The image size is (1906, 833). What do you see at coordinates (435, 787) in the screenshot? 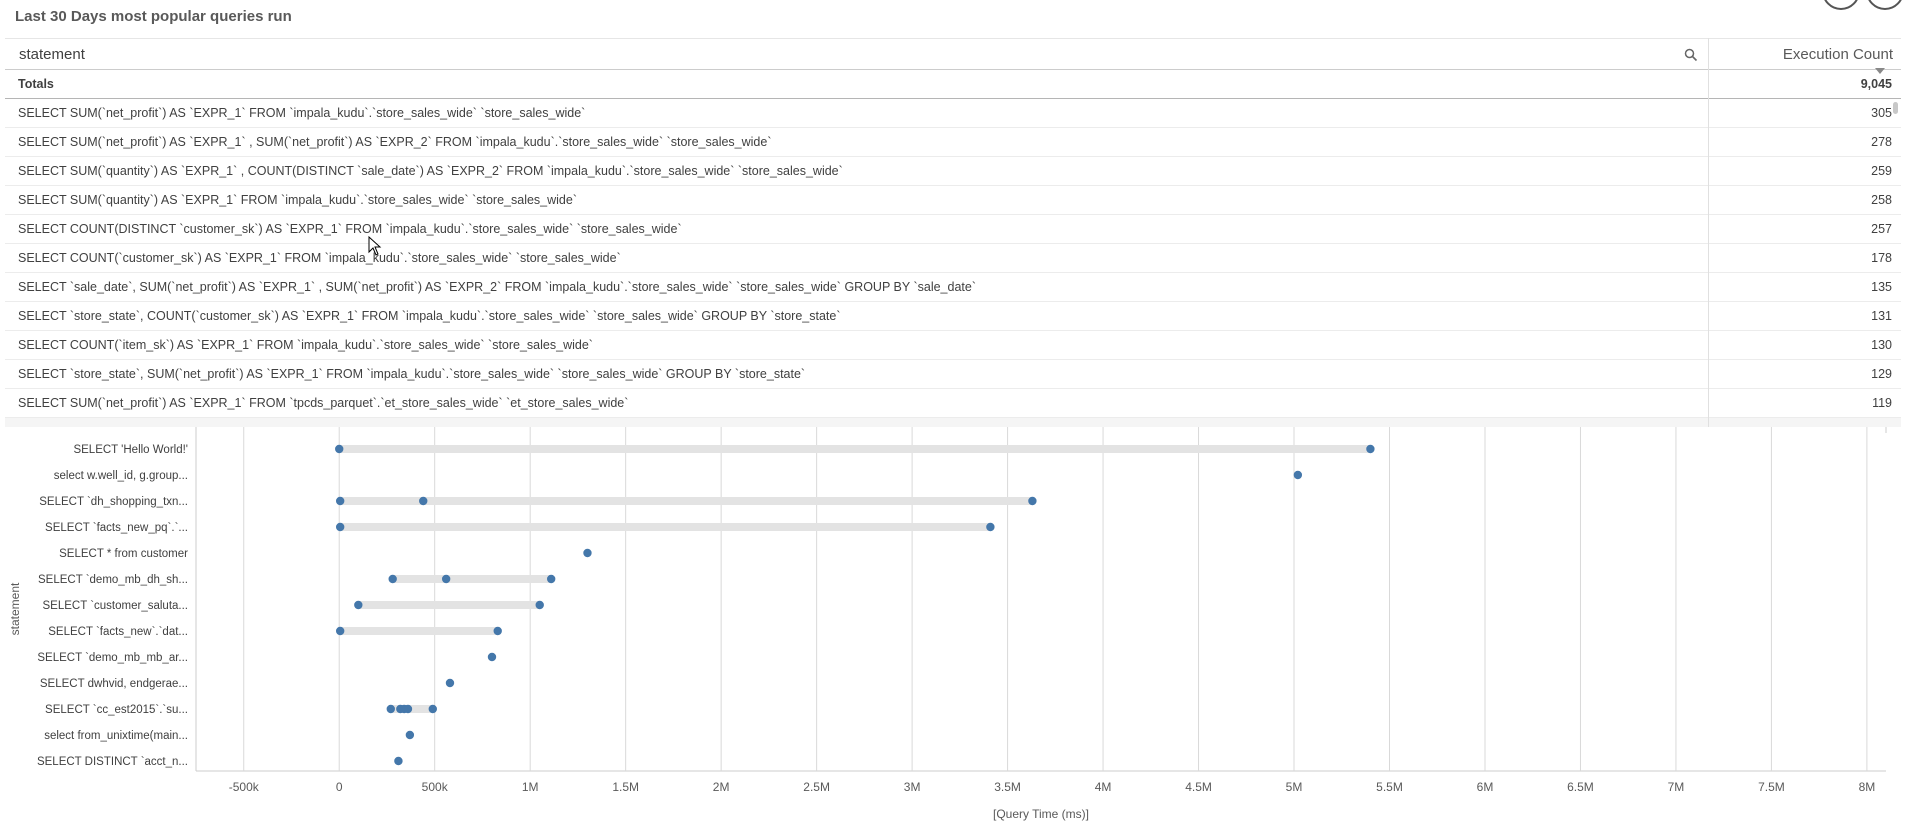
I see `x-tick-label: 500k` at bounding box center [435, 787].